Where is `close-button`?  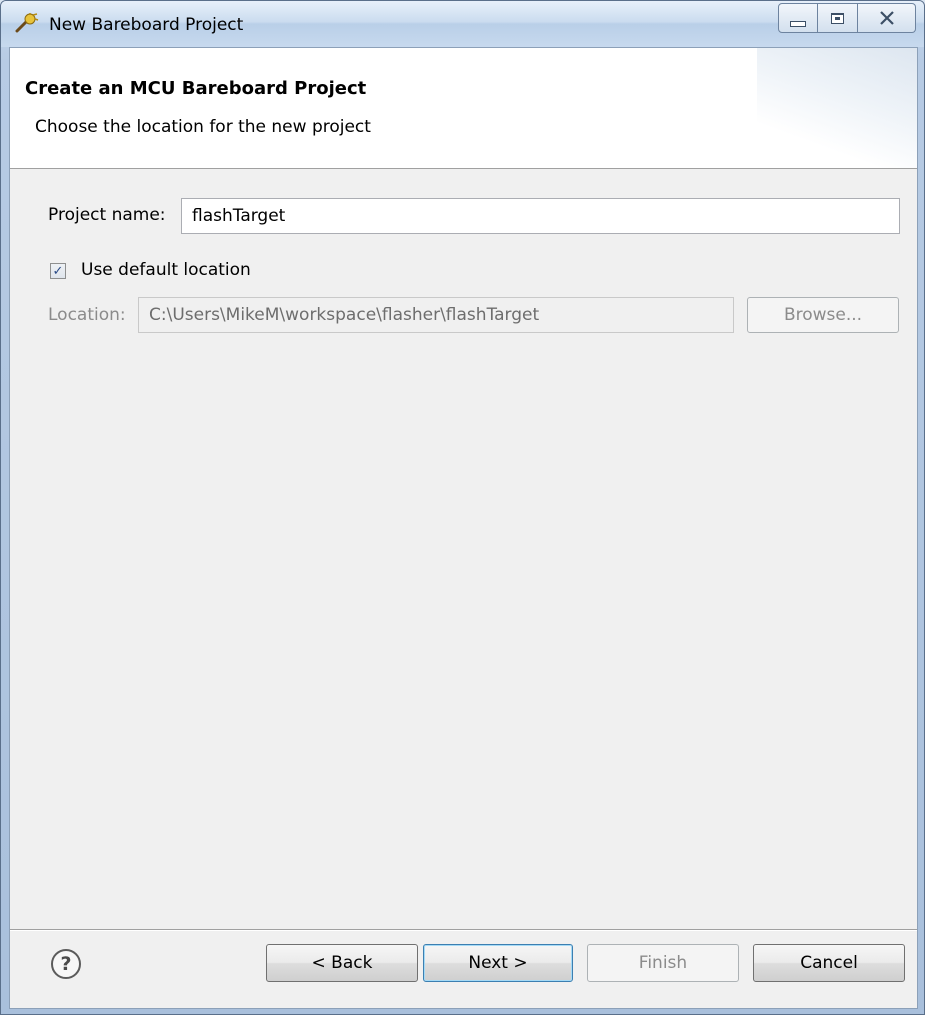 close-button is located at coordinates (887, 18).